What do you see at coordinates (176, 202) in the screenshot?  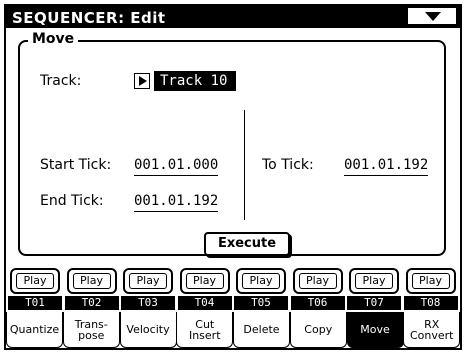 I see `end-tick-field: 001.01.192` at bounding box center [176, 202].